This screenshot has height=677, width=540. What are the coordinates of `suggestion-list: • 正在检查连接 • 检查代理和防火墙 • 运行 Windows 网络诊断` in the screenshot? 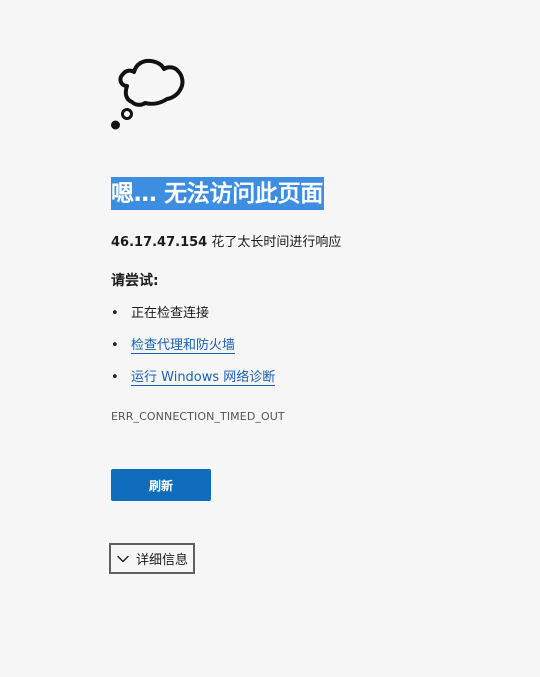 It's located at (193, 352).